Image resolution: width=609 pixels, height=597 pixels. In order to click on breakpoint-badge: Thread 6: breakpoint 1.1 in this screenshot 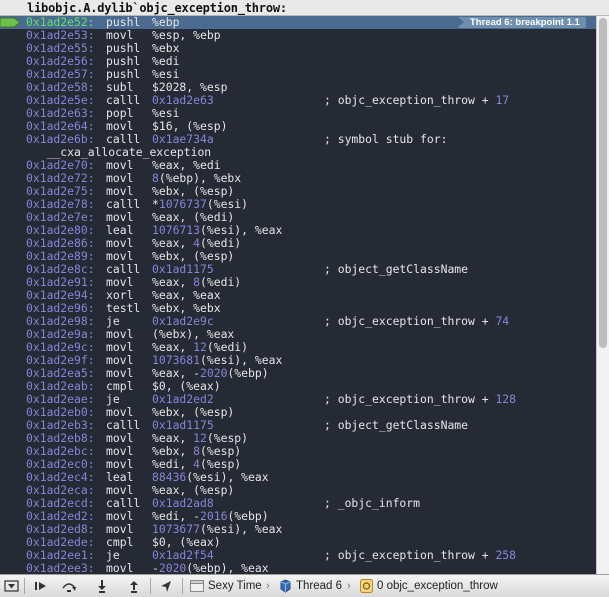, I will do `click(522, 22)`.